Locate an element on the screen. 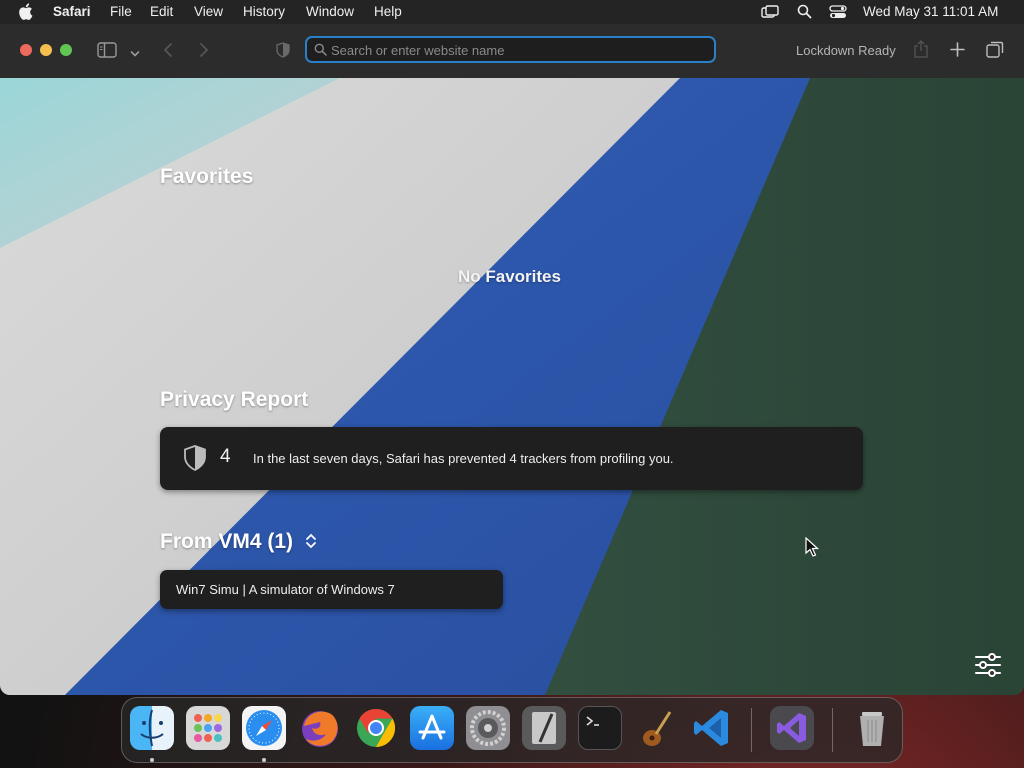 The height and width of the screenshot is (768, 1024). back-button-icon is located at coordinates (168, 52).